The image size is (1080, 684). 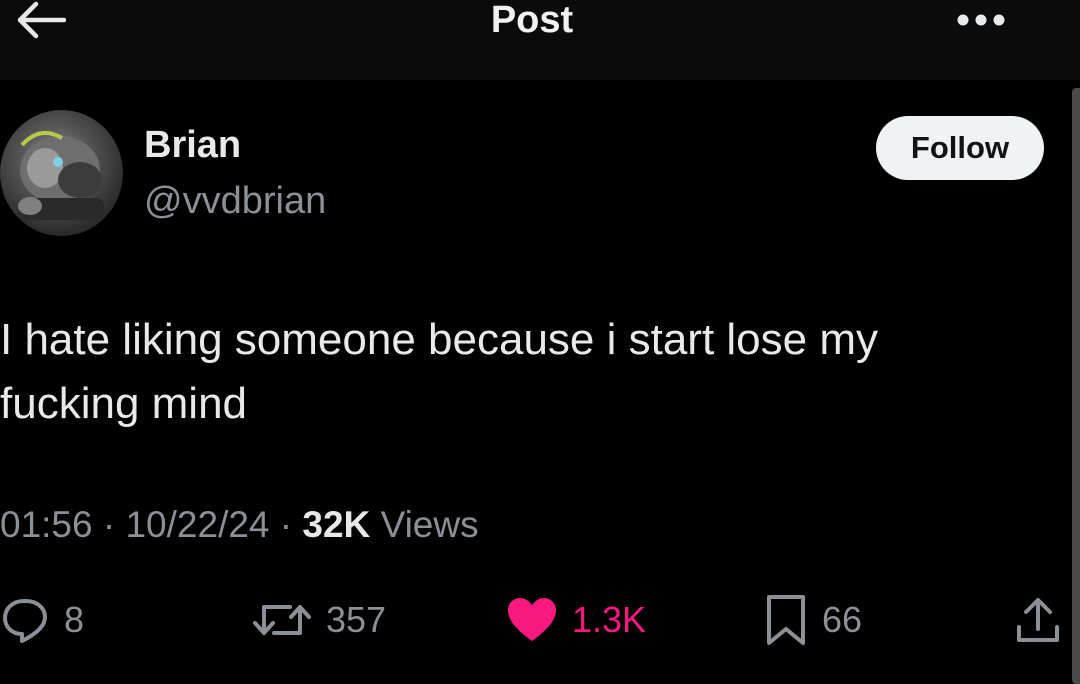 I want to click on repost-button: 357, so click(x=319, y=620).